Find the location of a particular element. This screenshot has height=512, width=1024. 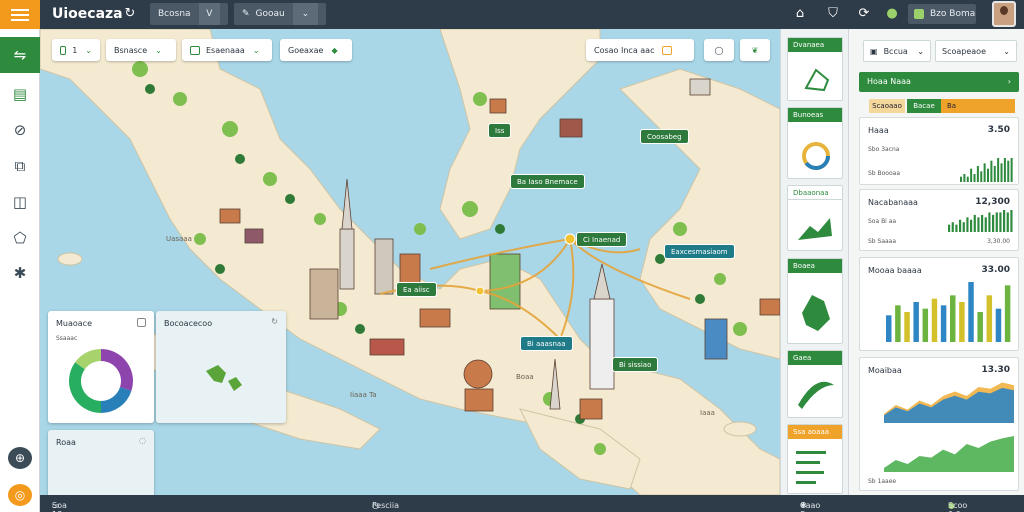

filter-pill-3: Esaenaaa ⌄ is located at coordinates (227, 50).